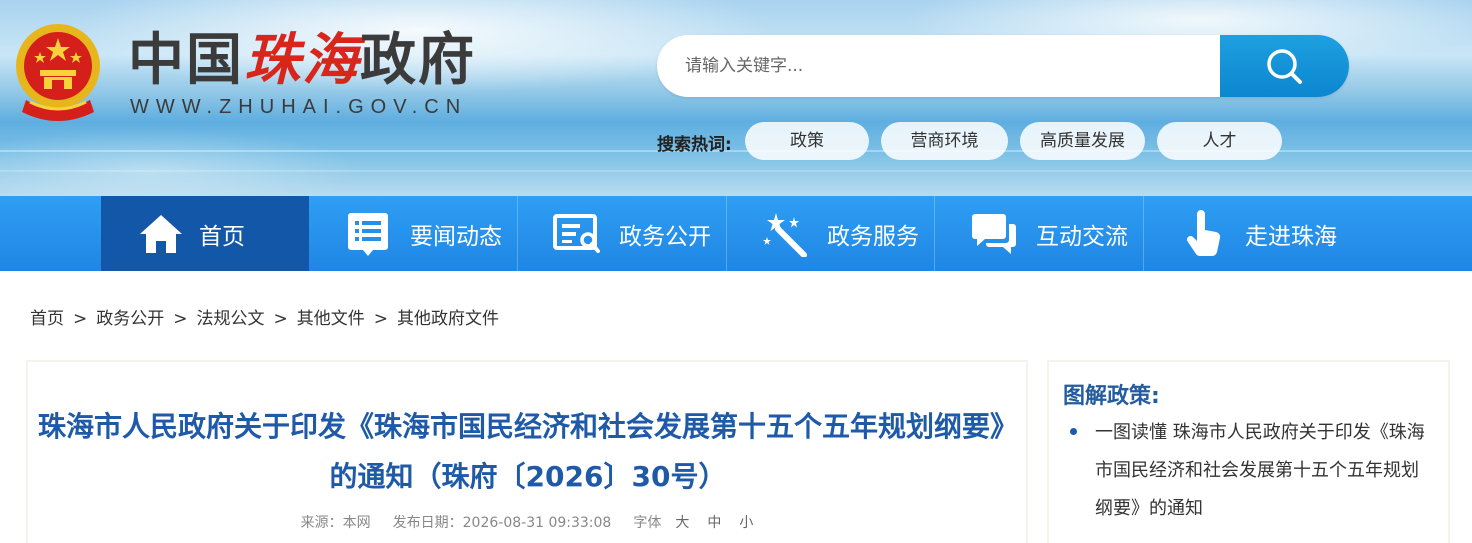  I want to click on font-size-medium-button: 中, so click(714, 523).